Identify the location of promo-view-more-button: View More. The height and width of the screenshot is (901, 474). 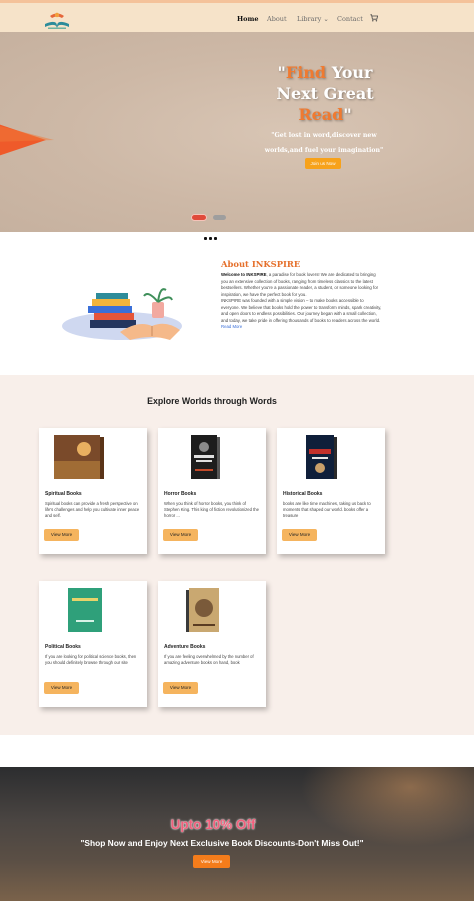
(211, 861).